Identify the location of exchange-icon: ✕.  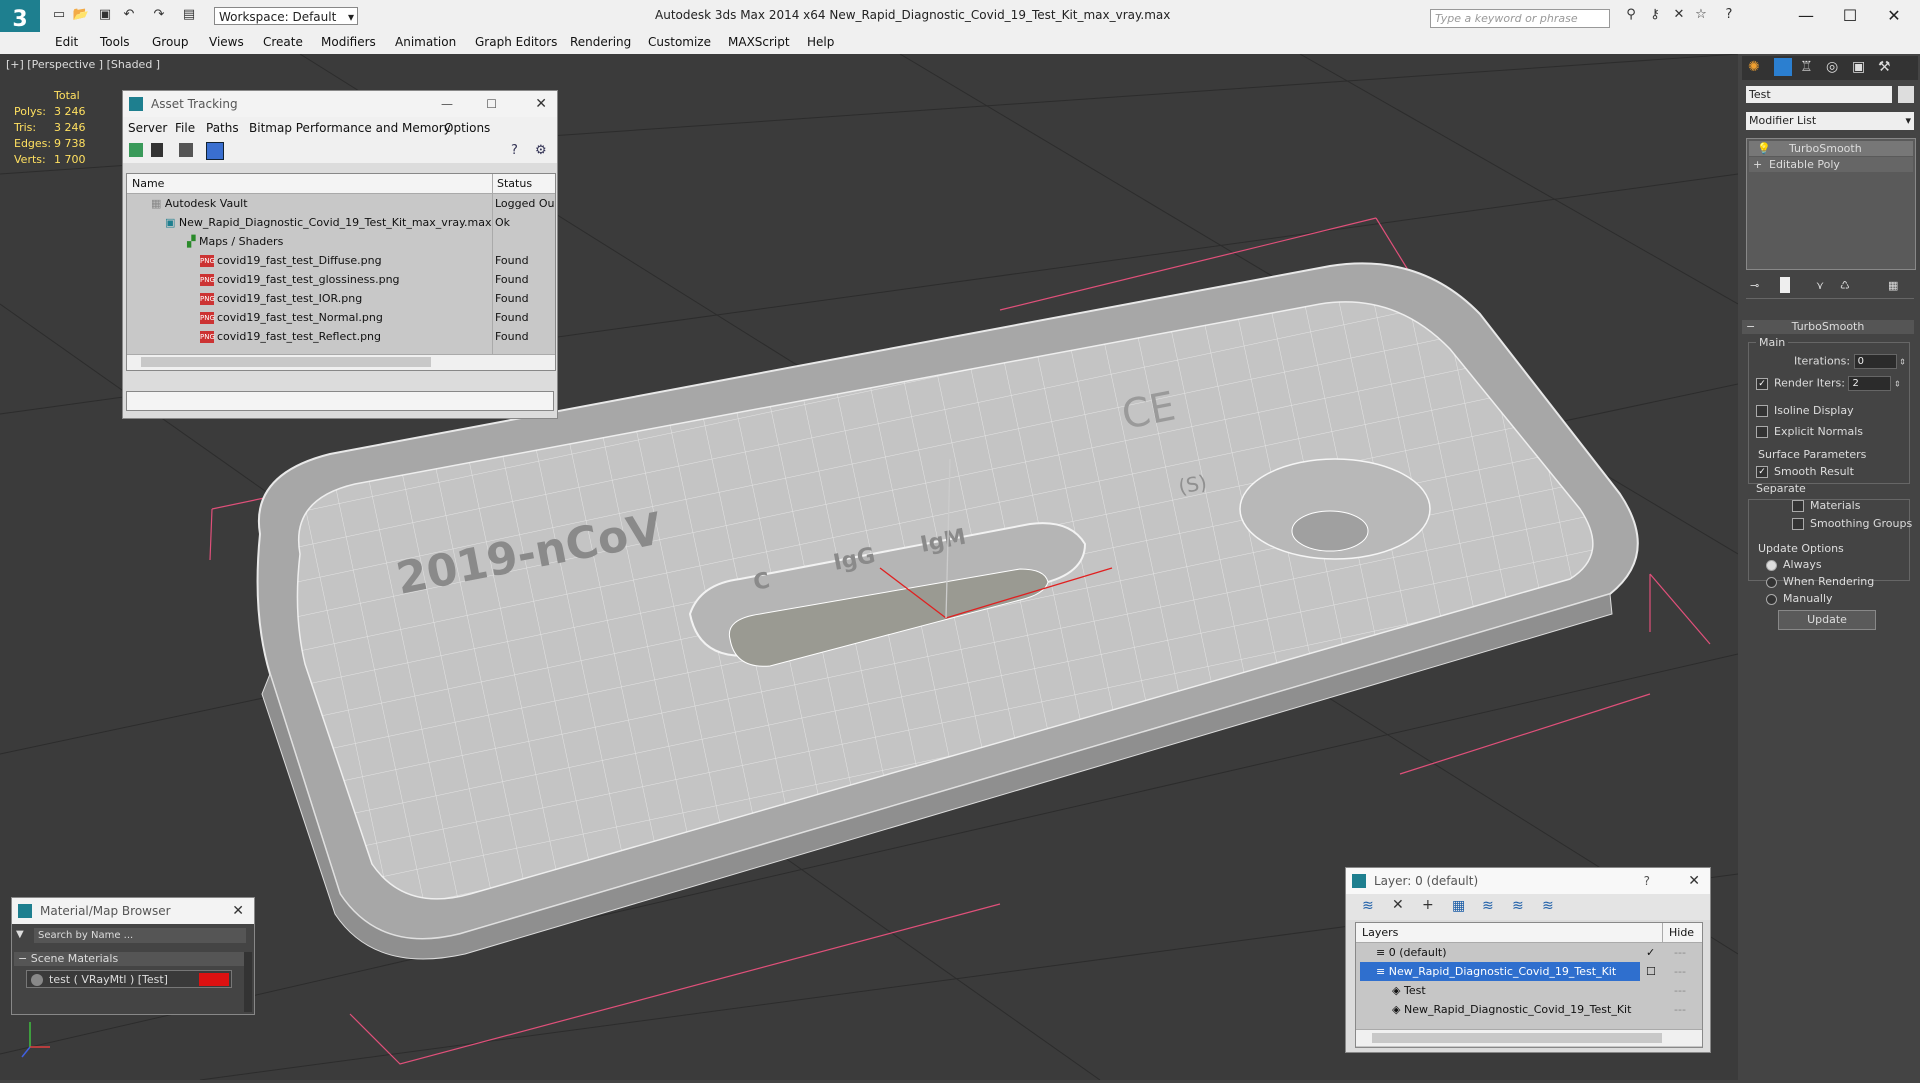
(1679, 15).